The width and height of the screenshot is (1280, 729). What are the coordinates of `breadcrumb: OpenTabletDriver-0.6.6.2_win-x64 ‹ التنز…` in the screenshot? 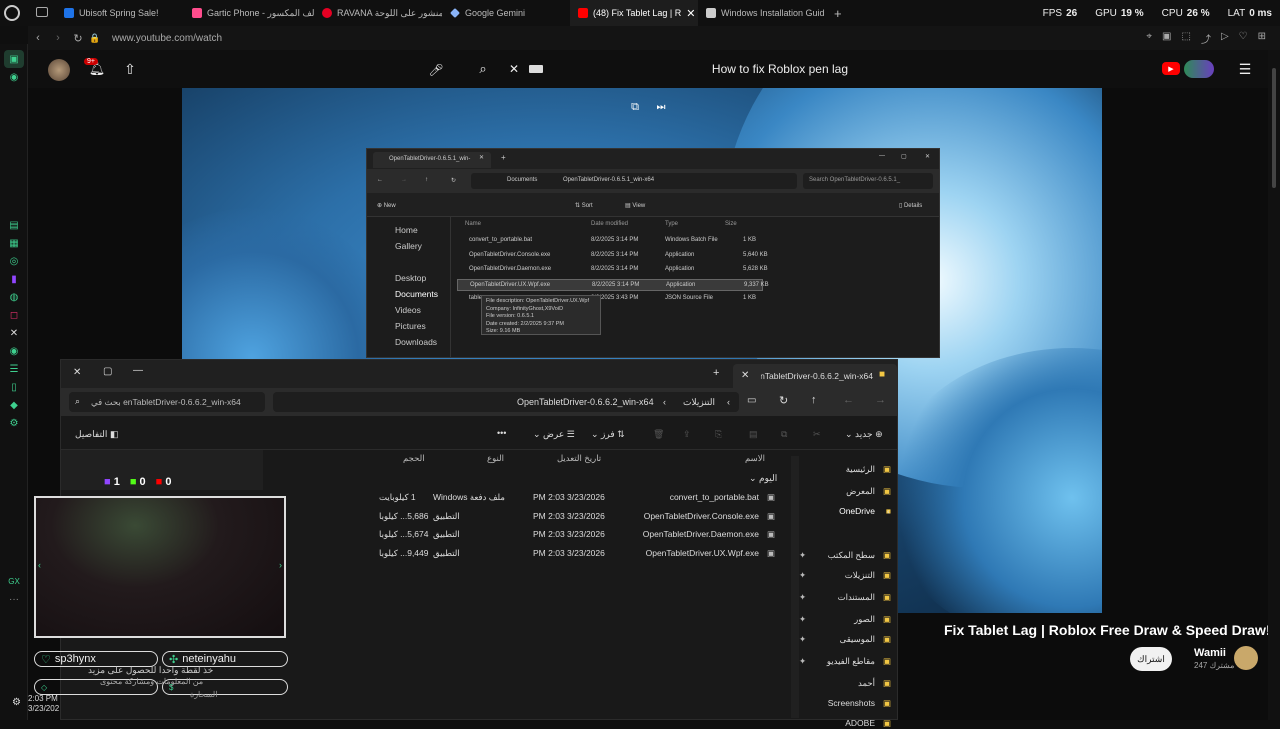 It's located at (506, 402).